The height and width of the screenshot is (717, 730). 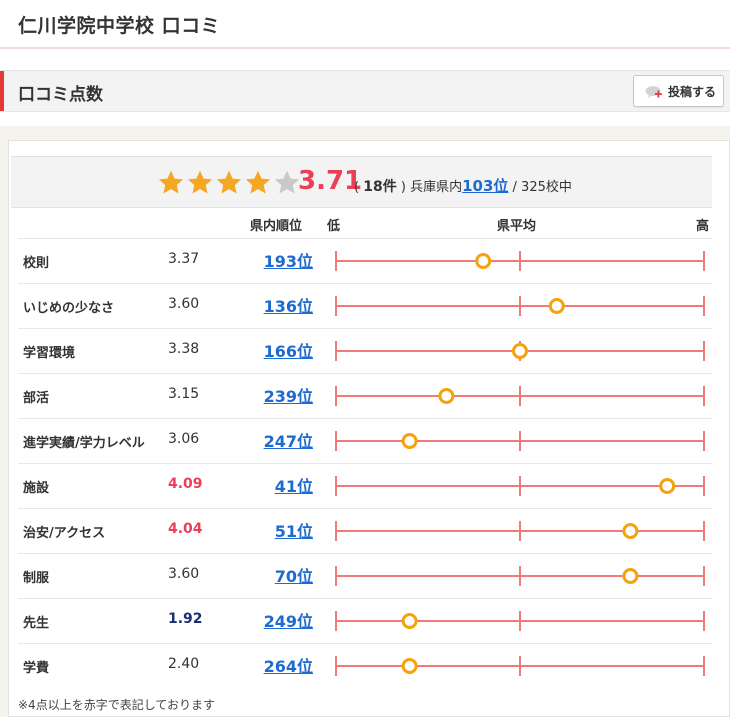 I want to click on row-label: 制服, so click(x=36, y=578).